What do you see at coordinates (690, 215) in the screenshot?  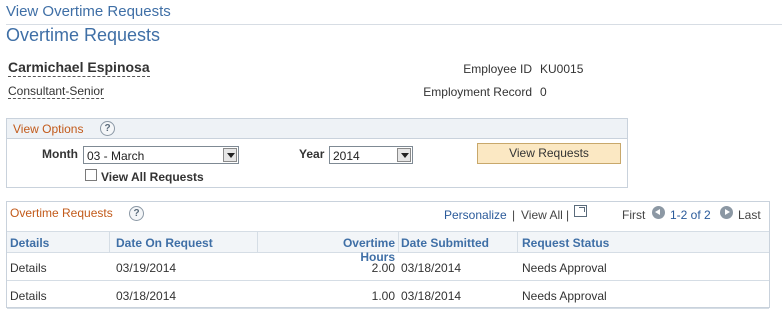 I see `grid-range: 1-2 of 2` at bounding box center [690, 215].